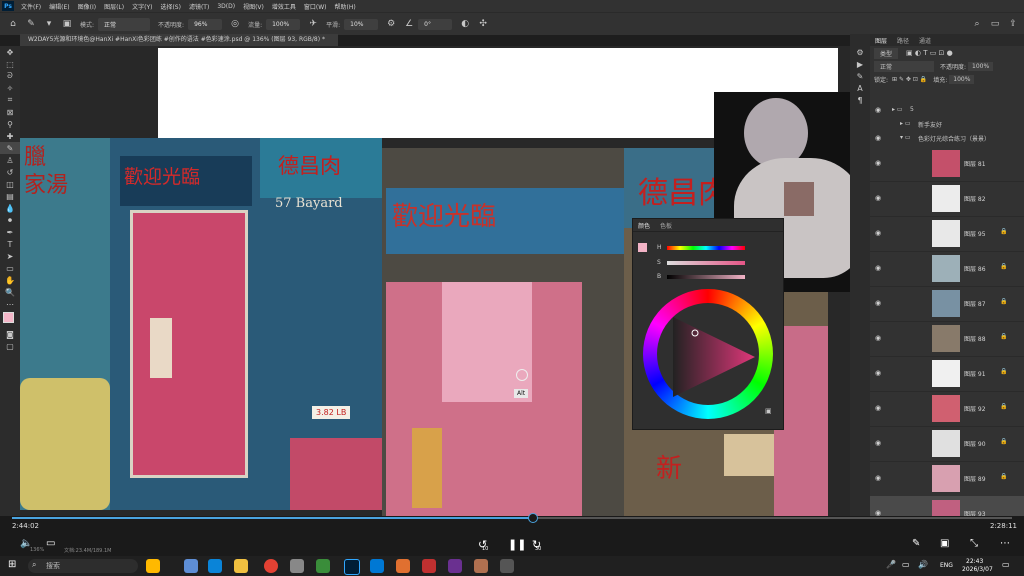 Image resolution: width=1024 pixels, height=576 pixels. Describe the element at coordinates (947, 234) in the screenshot. I see `layer-row: ◉ 图层 95 🔒` at that location.